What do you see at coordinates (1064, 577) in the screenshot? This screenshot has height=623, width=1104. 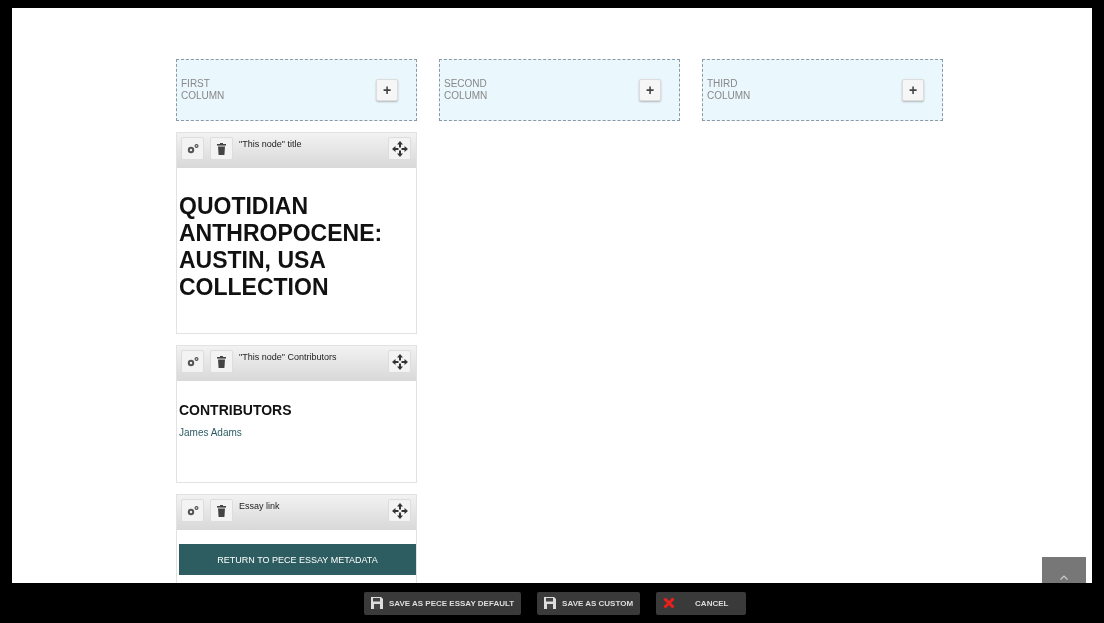 I see `chevron-up-icon` at bounding box center [1064, 577].